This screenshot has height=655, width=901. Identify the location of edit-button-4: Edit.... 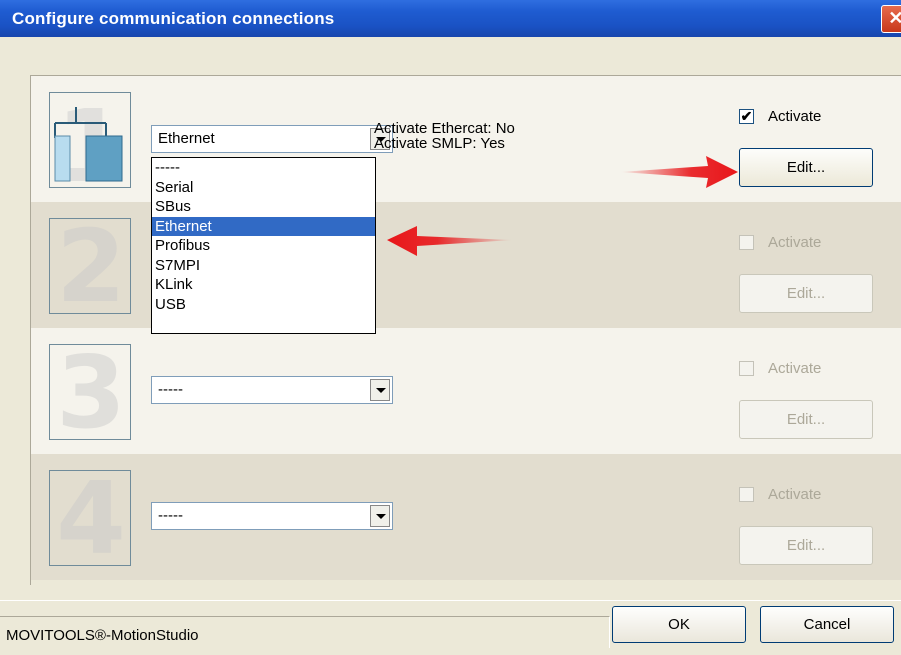
(806, 545).